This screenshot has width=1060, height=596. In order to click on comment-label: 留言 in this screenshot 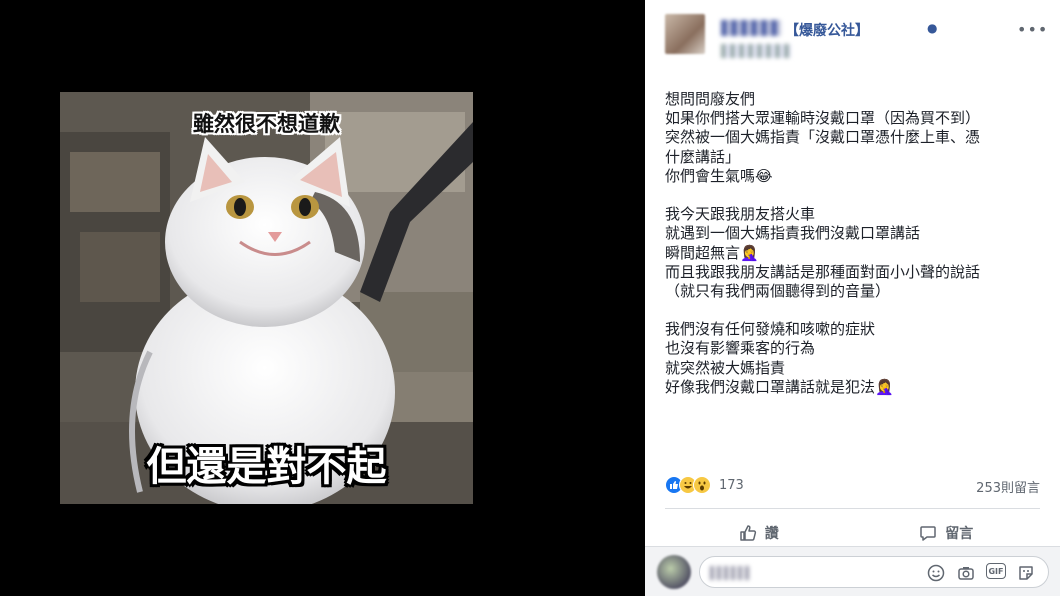, I will do `click(959, 534)`.